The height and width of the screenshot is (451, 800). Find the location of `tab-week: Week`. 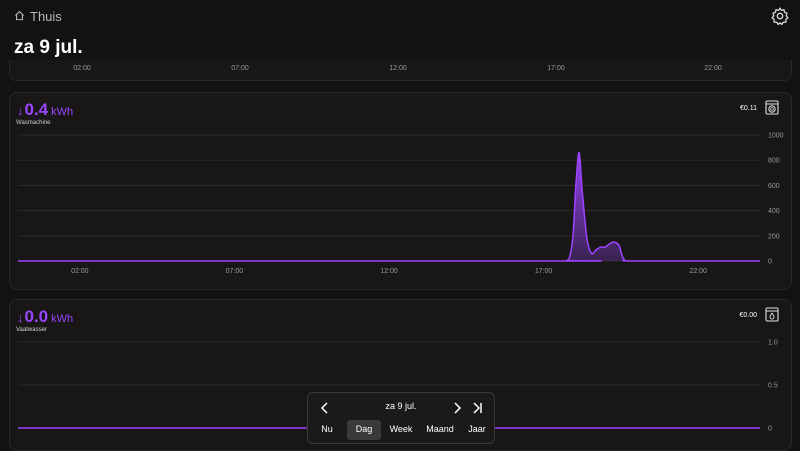

tab-week: Week is located at coordinates (401, 430).